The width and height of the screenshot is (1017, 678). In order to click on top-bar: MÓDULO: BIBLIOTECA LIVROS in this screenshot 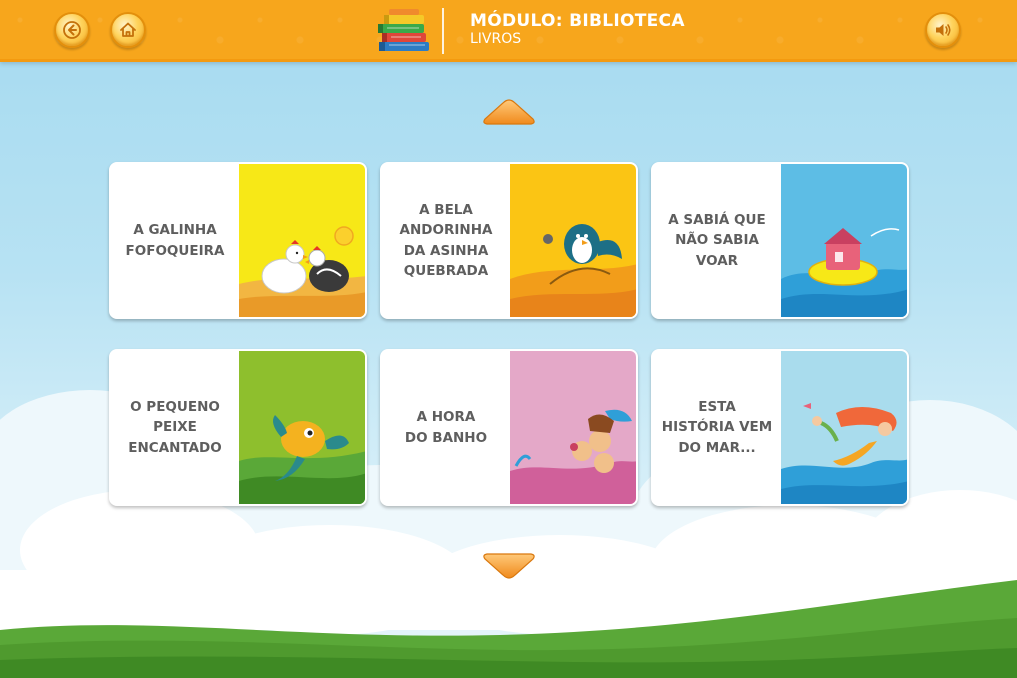, I will do `click(508, 31)`.